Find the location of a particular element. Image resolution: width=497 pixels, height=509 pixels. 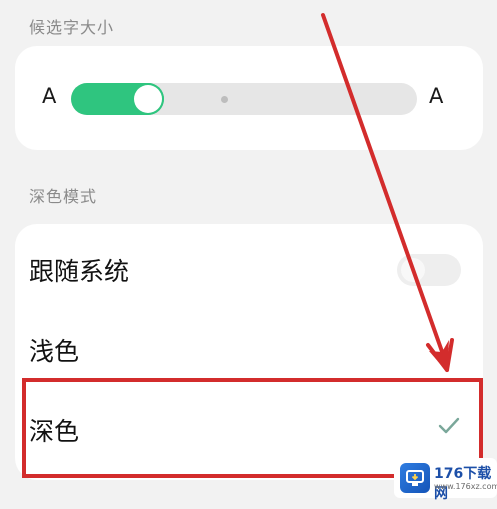

watermark-logo: 176下载网 www.176xz.com is located at coordinates (445, 480).